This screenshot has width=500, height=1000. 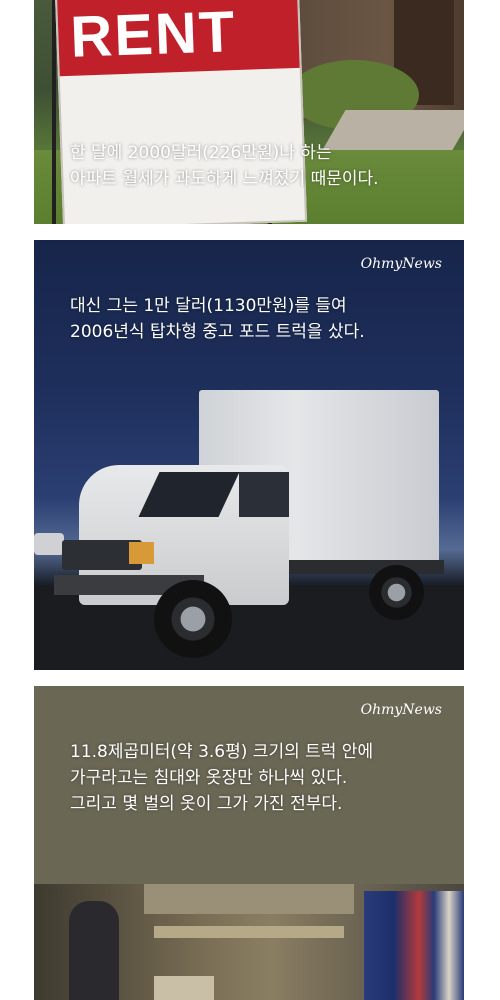 I want to click on truck-frame, so click(x=366, y=567).